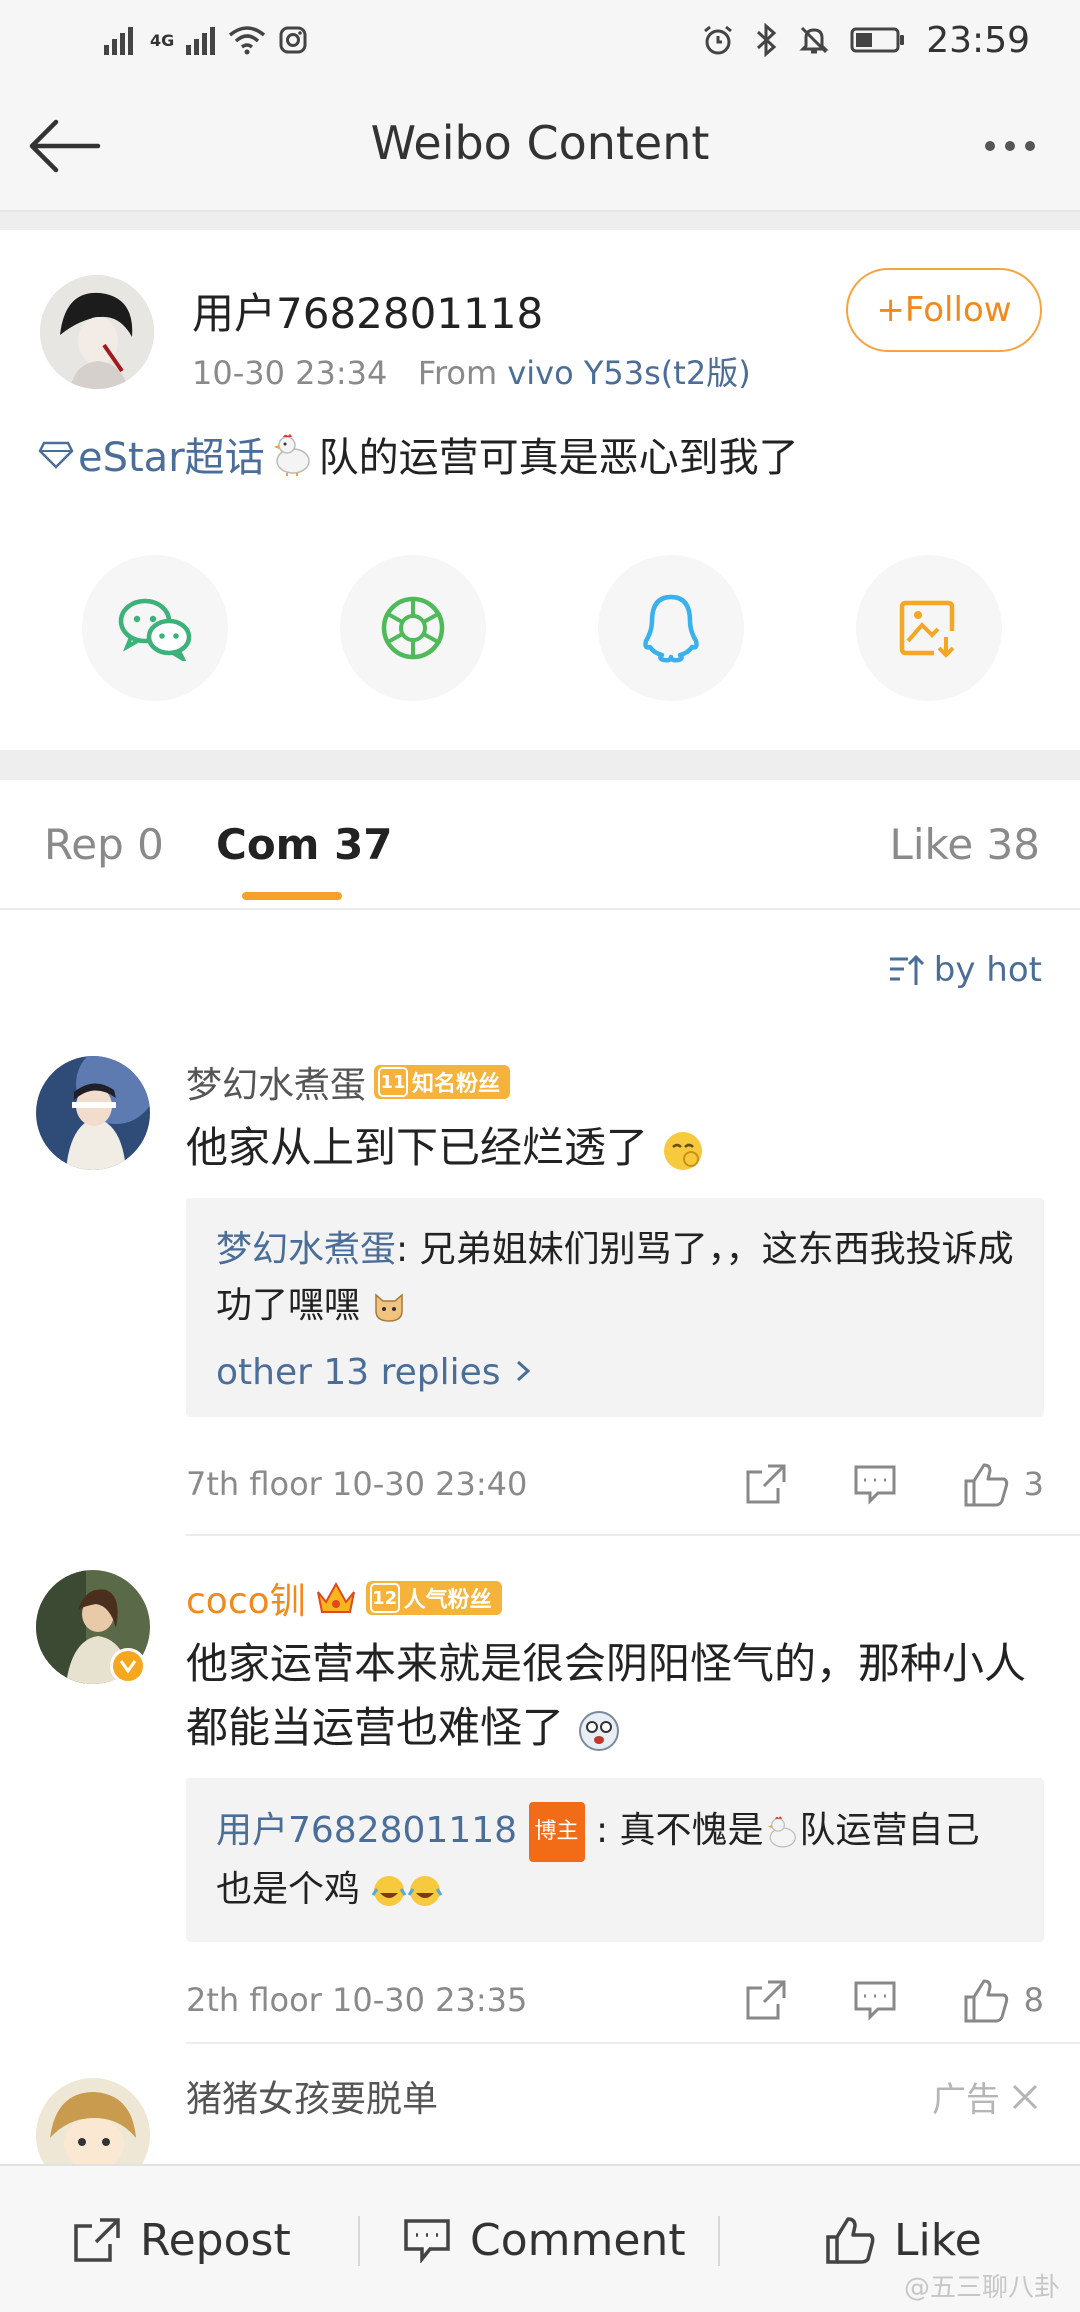 The width and height of the screenshot is (1080, 2312). Describe the element at coordinates (781, 1832) in the screenshot. I see `chicken-emoji-icon` at that location.